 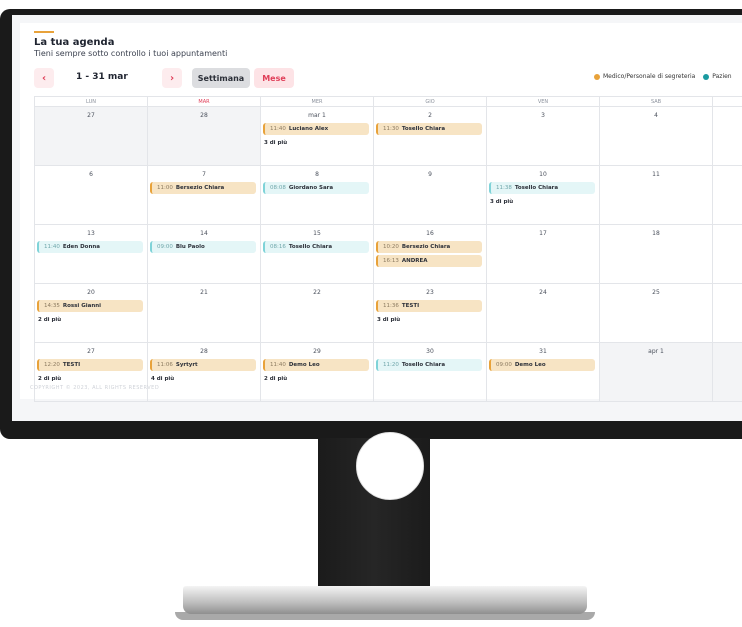 What do you see at coordinates (543, 174) in the screenshot?
I see `day-number: 10` at bounding box center [543, 174].